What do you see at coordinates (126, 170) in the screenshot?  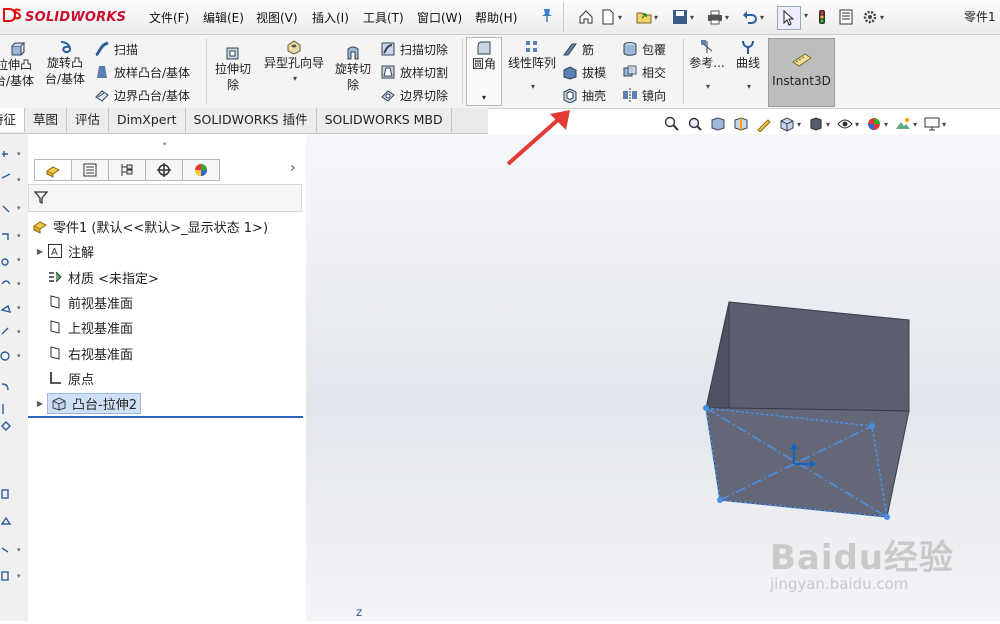 I see `tab-configuration-manager` at bounding box center [126, 170].